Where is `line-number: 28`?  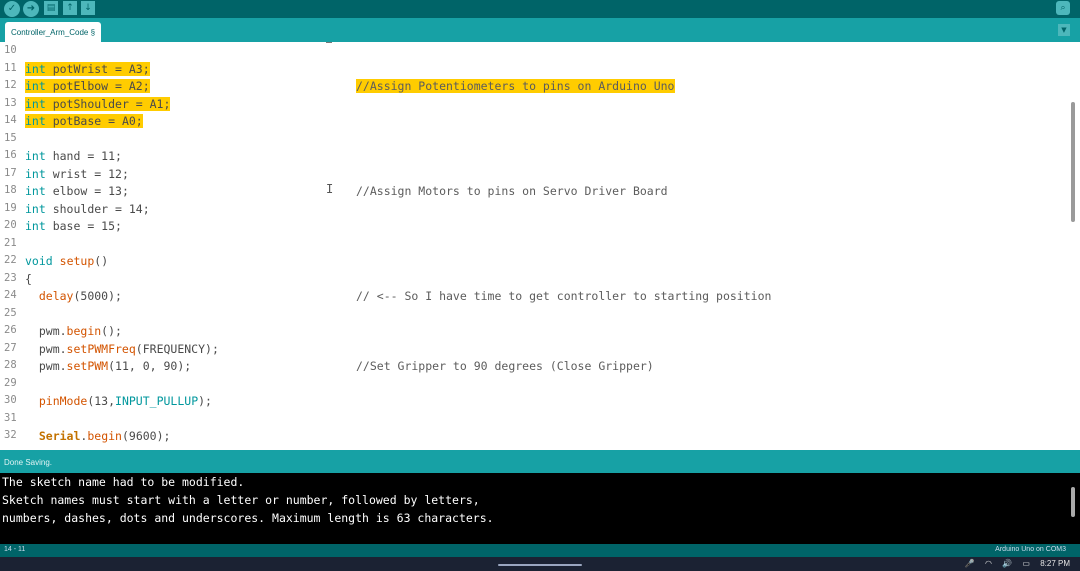
line-number: 28 is located at coordinates (10, 365).